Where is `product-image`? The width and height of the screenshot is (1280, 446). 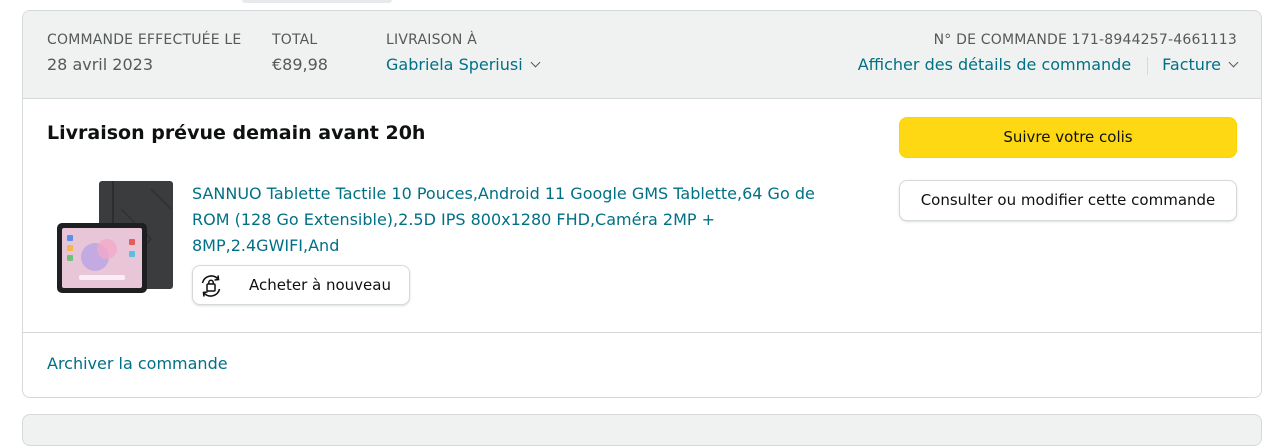 product-image is located at coordinates (115, 239).